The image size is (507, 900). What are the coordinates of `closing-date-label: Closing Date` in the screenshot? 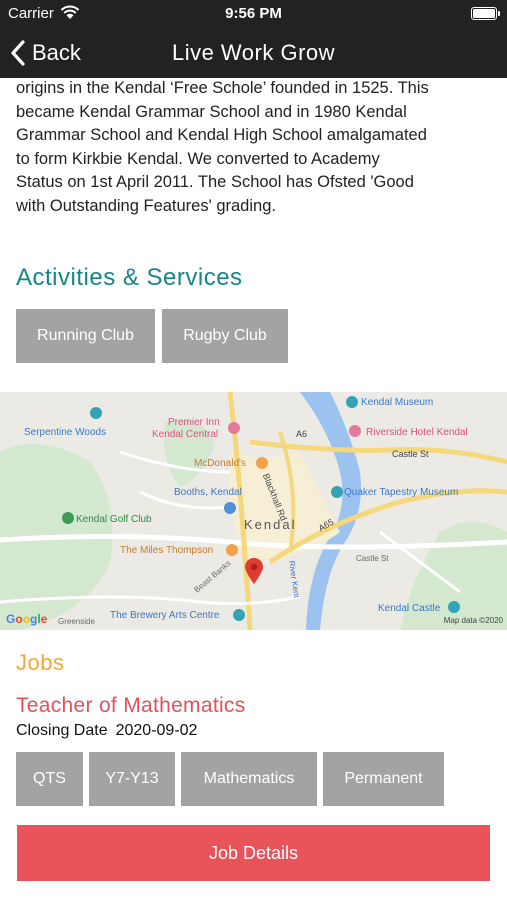 It's located at (62, 730).